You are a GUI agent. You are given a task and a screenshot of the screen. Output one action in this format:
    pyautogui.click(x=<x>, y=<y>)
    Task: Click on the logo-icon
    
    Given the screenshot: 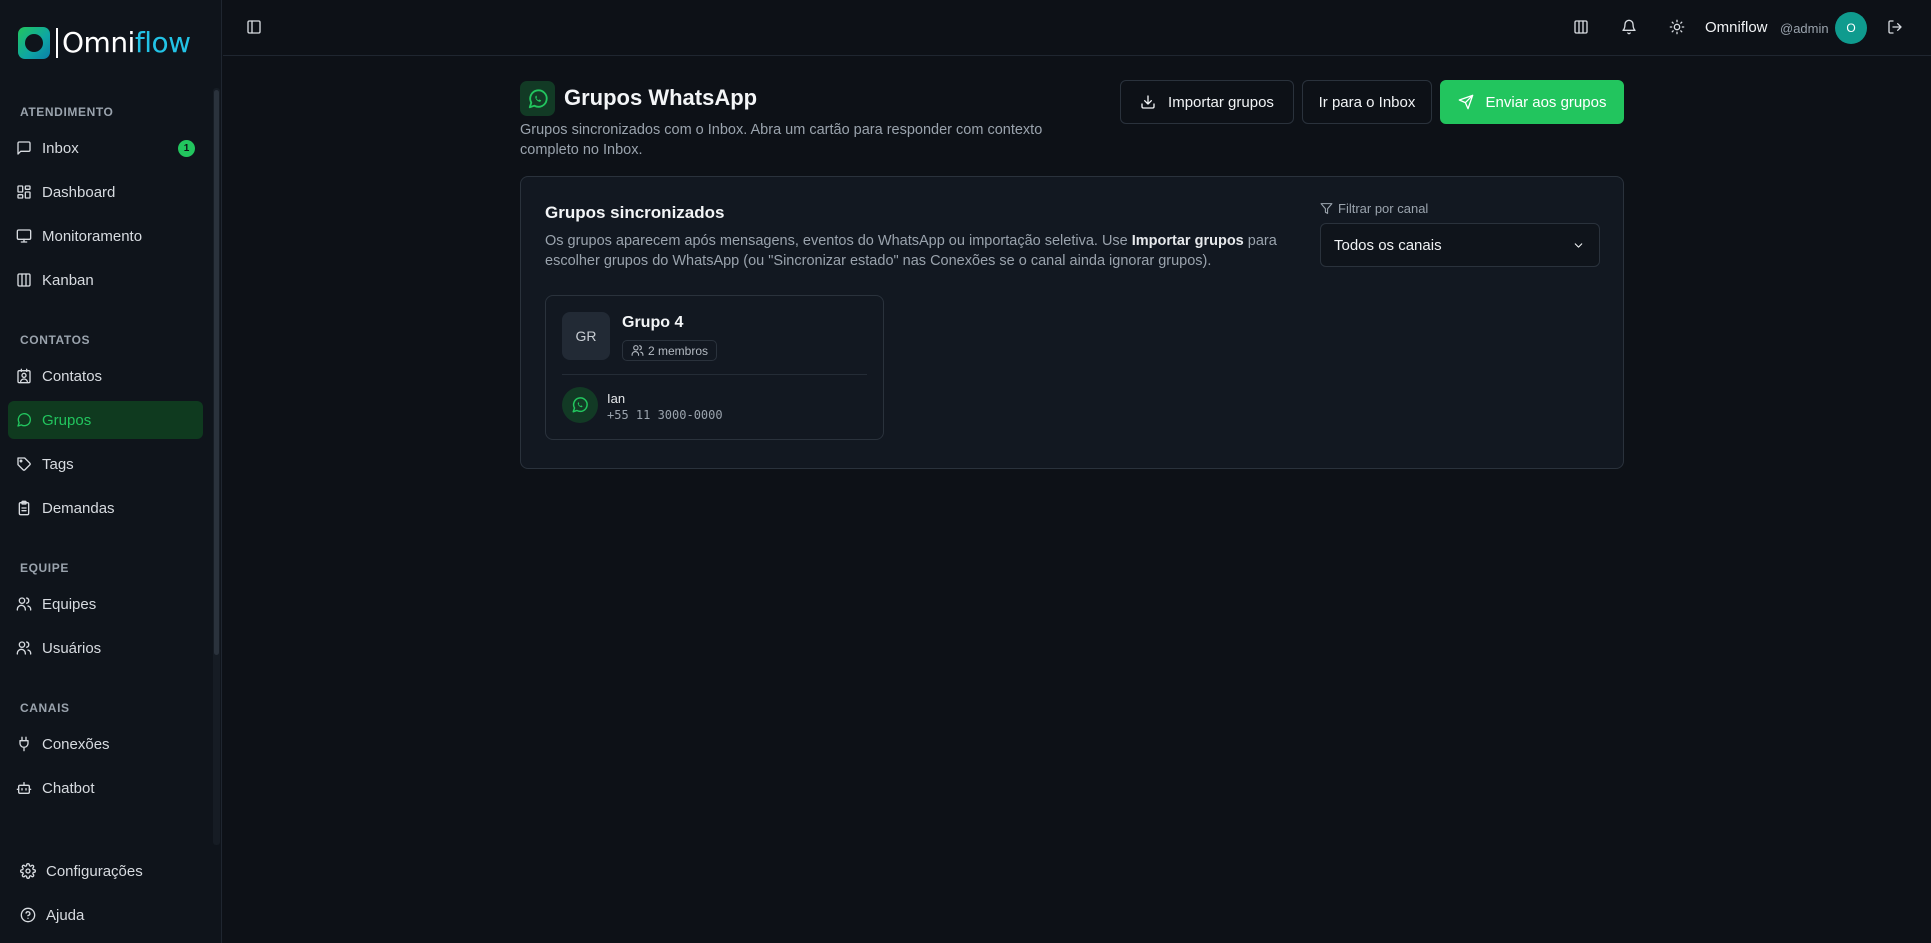 What is the action you would take?
    pyautogui.click(x=34, y=43)
    